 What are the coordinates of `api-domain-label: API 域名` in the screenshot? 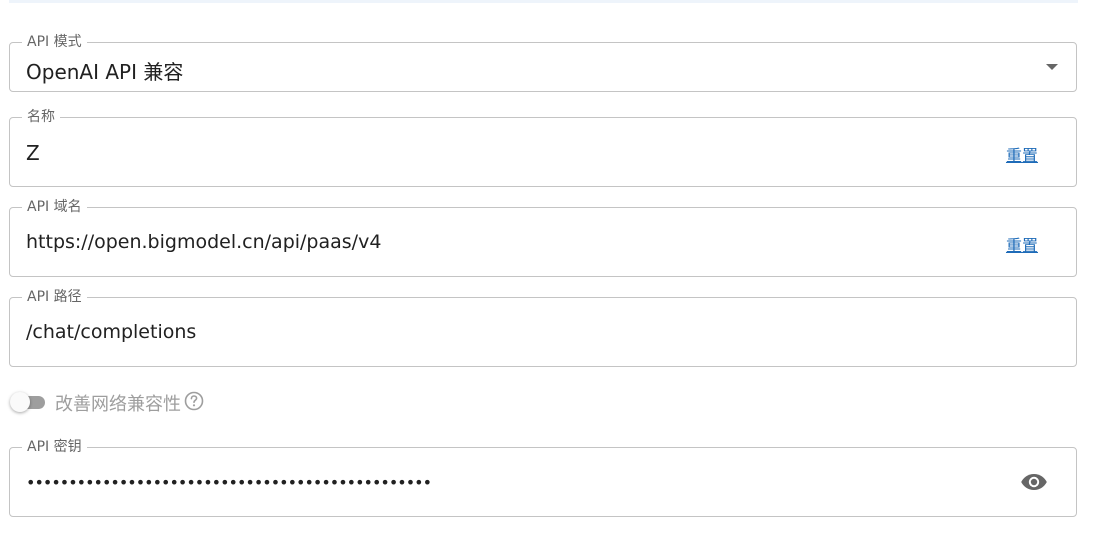 It's located at (54, 207).